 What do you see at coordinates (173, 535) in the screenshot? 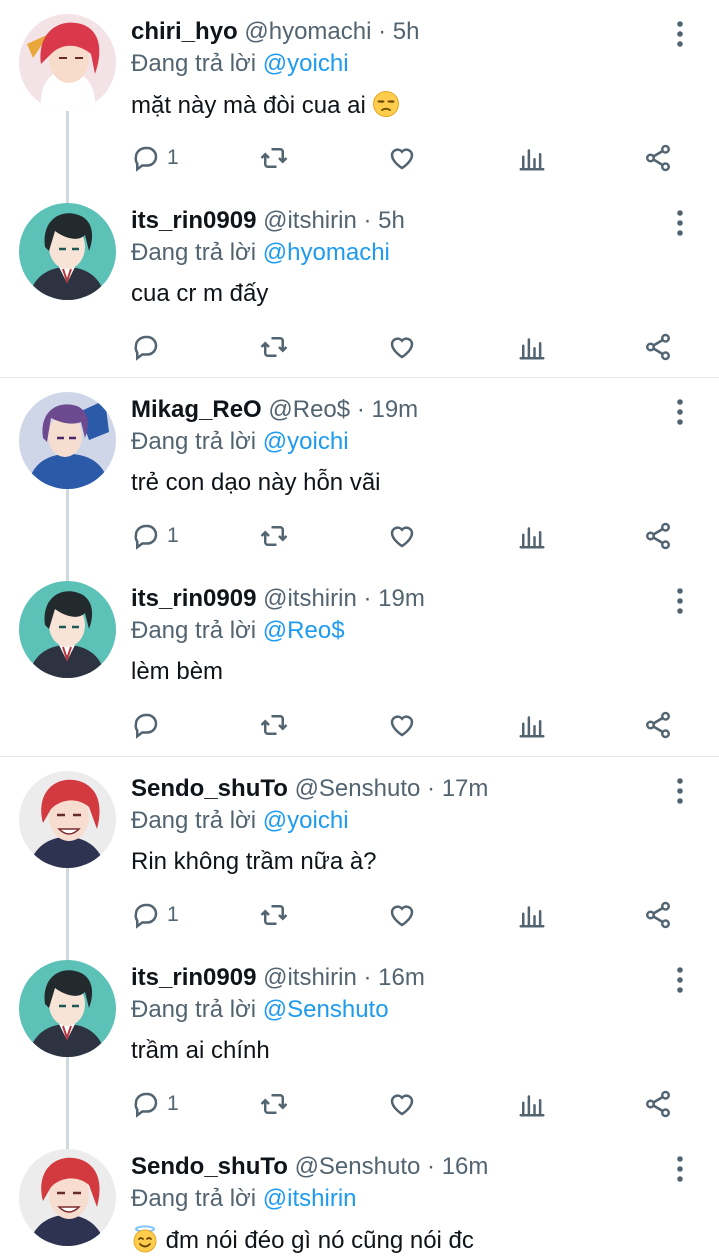
I see `reply-count: 1` at bounding box center [173, 535].